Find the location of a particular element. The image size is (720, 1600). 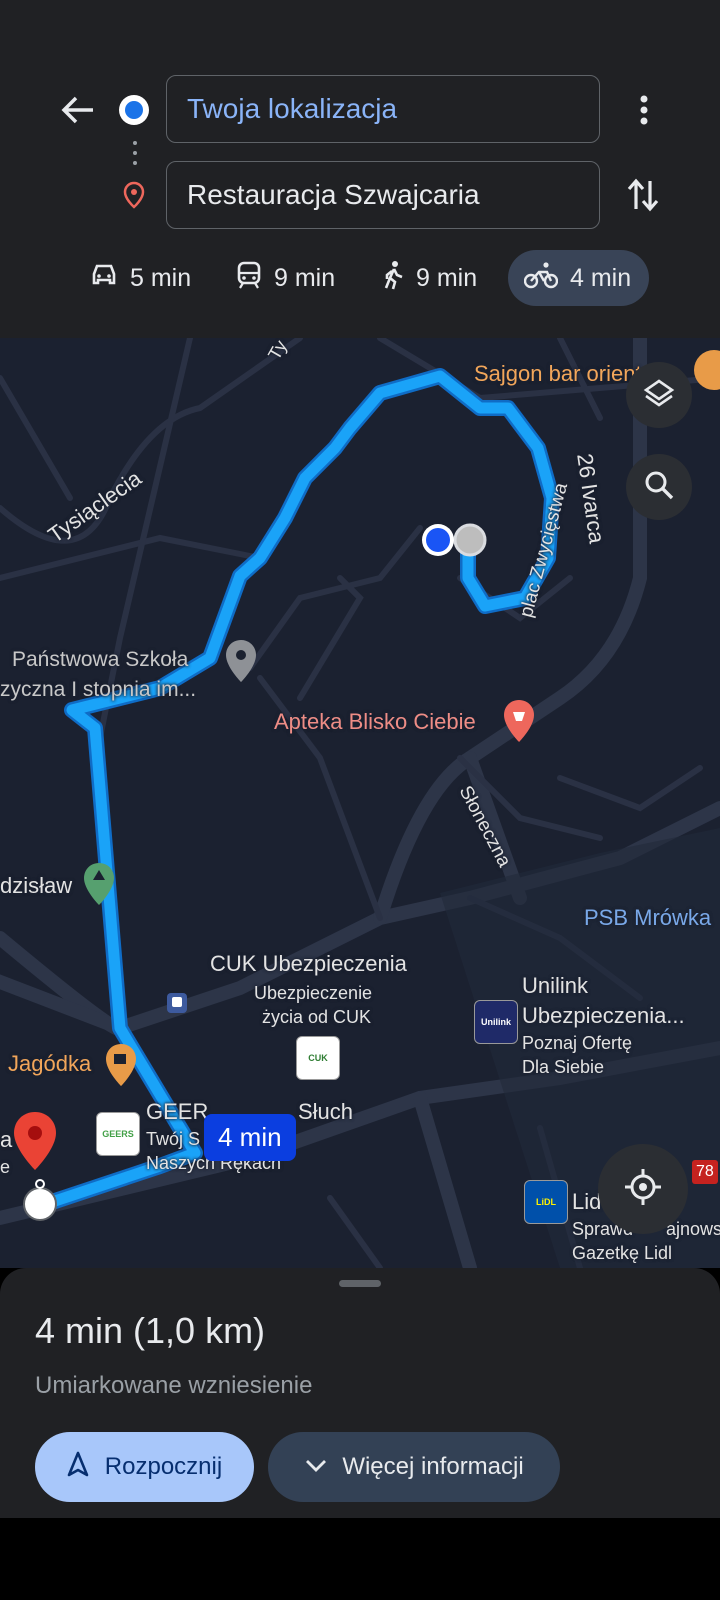

my-location-icon is located at coordinates (643, 1189).